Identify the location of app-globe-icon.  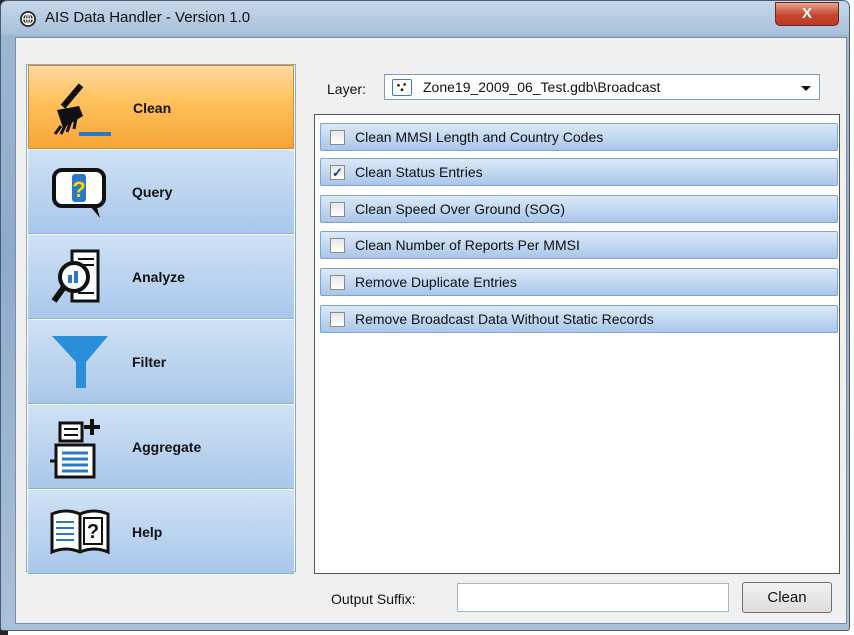
(28, 19).